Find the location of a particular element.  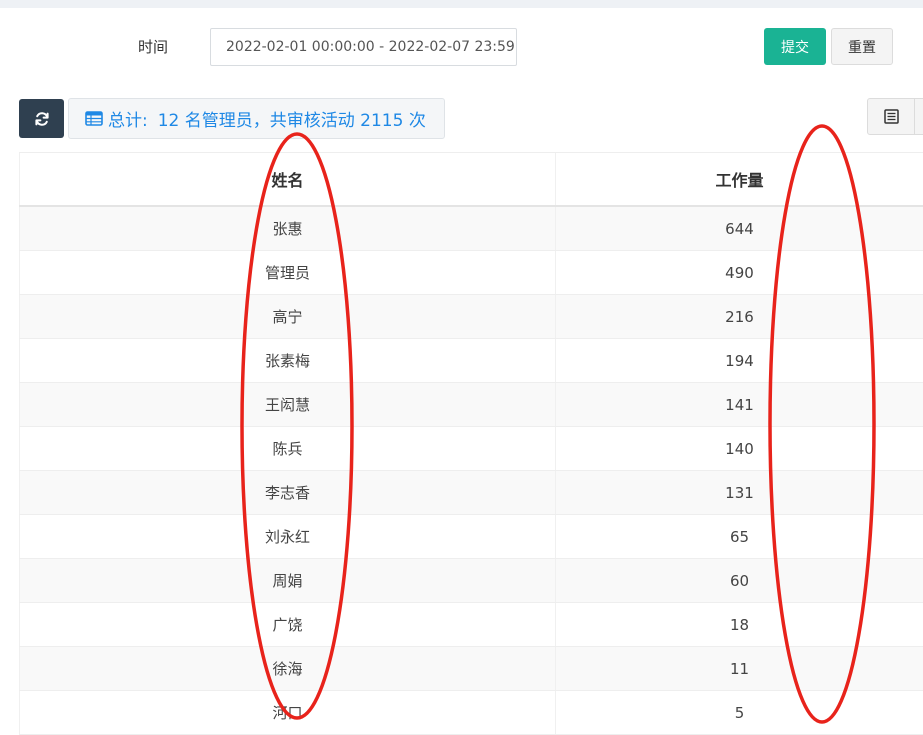

cell-name: 张惠 is located at coordinates (288, 228).